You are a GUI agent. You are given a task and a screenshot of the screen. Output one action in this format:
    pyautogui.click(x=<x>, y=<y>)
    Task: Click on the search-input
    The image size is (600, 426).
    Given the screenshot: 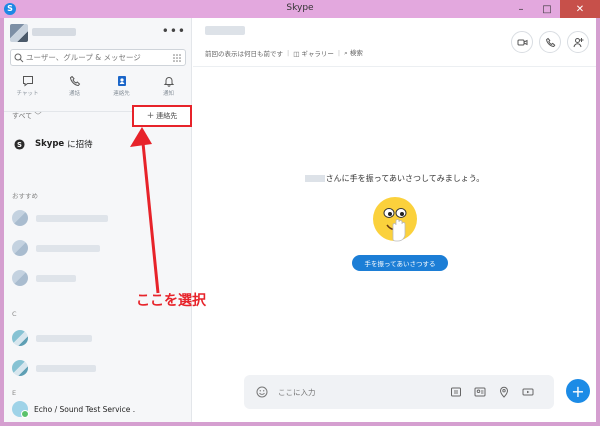 What is the action you would take?
    pyautogui.click(x=96, y=57)
    